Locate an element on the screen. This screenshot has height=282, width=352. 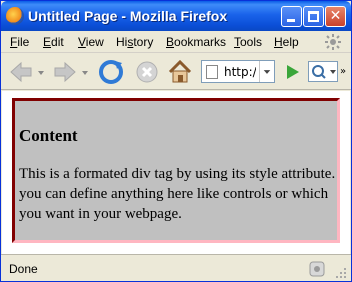
status-bar: Done is located at coordinates (176, 267).